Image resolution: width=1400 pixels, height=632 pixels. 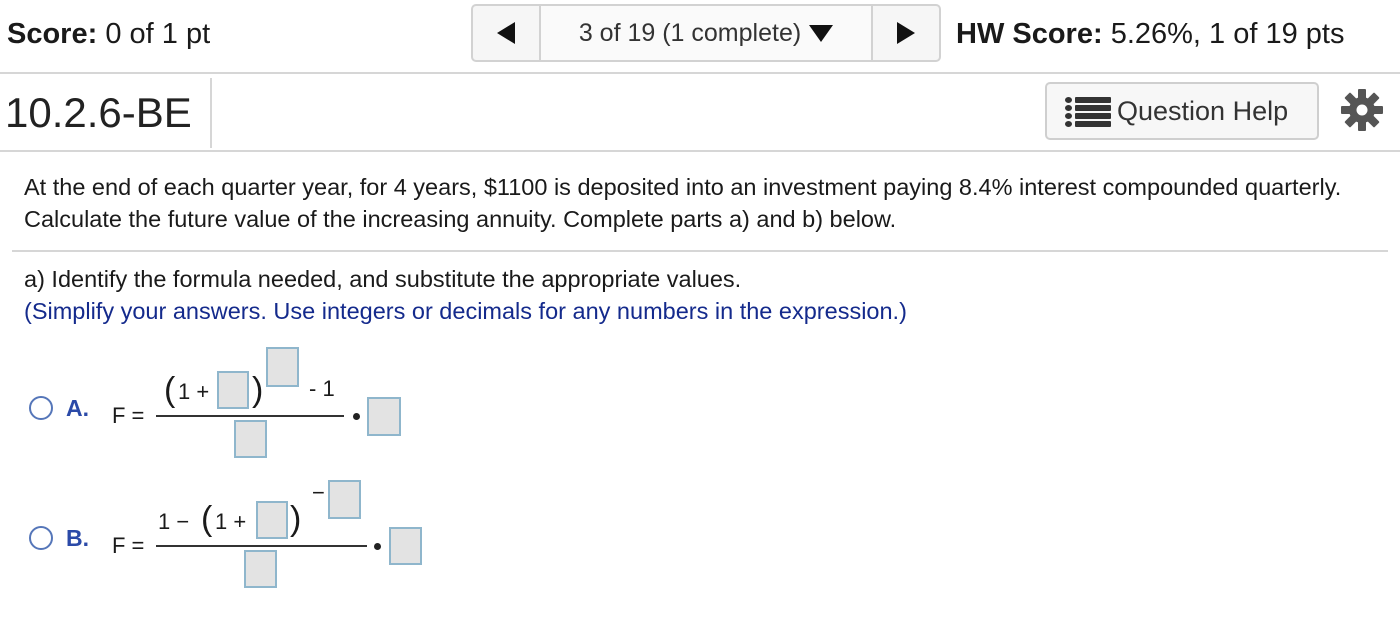 I want to click on score: Score: 0 of 1 pt, so click(x=108, y=34).